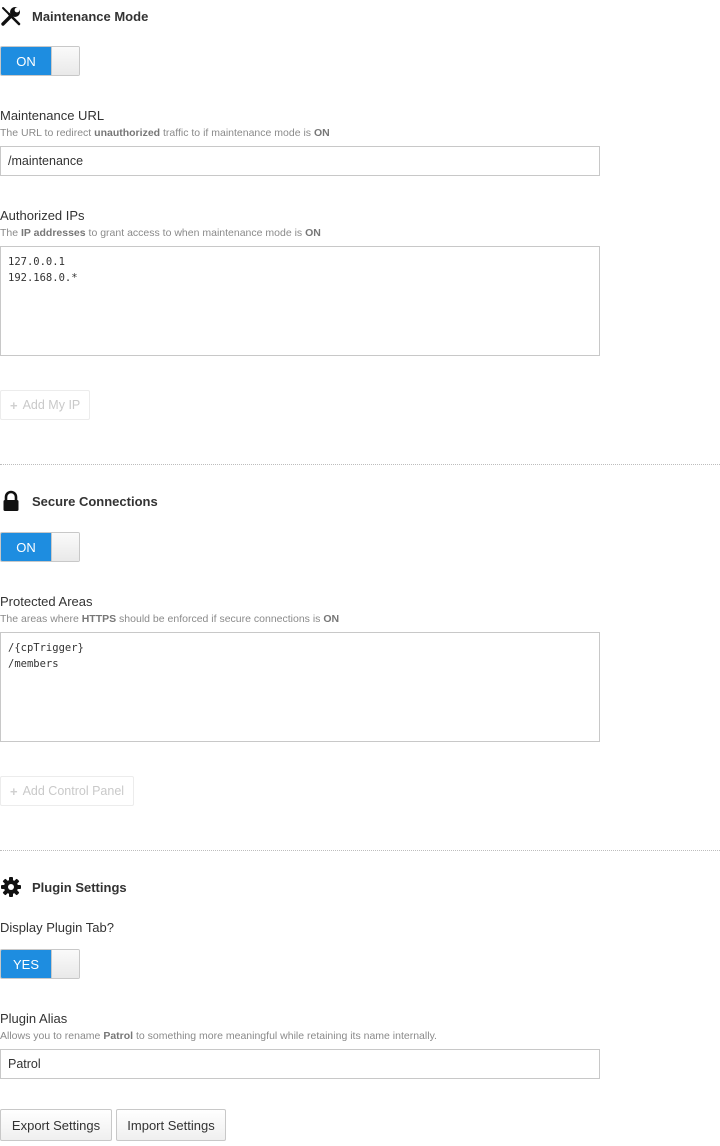  What do you see at coordinates (300, 1064) in the screenshot?
I see `plugin-alias-input: Patrol` at bounding box center [300, 1064].